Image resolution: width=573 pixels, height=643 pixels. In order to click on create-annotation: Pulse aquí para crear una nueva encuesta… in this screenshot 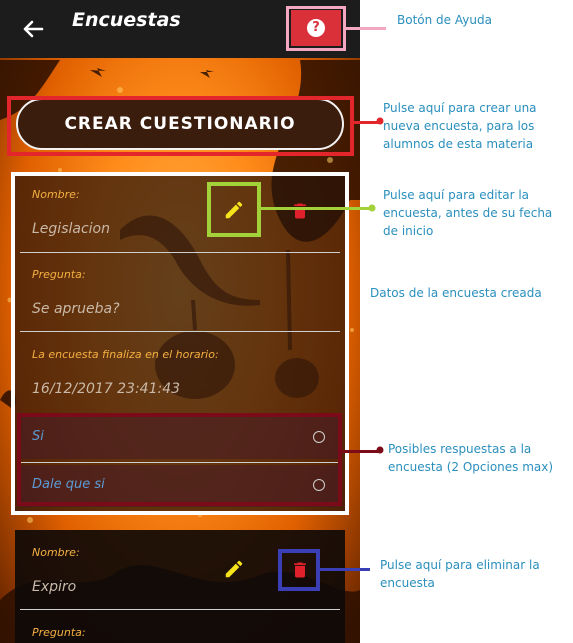, I will do `click(460, 126)`.